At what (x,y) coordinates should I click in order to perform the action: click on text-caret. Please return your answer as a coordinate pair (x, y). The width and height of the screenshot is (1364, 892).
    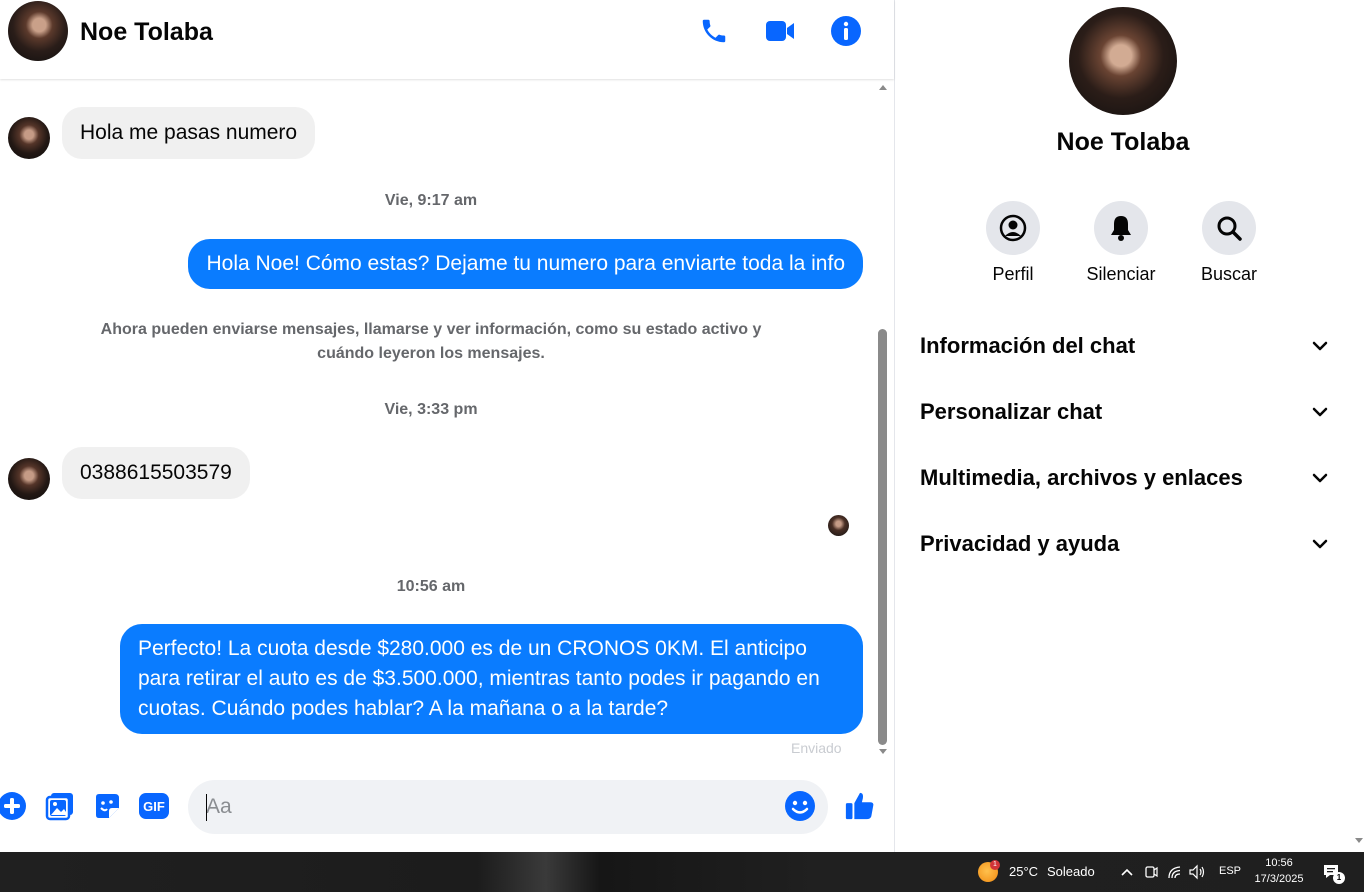
    Looking at the image, I should click on (206, 807).